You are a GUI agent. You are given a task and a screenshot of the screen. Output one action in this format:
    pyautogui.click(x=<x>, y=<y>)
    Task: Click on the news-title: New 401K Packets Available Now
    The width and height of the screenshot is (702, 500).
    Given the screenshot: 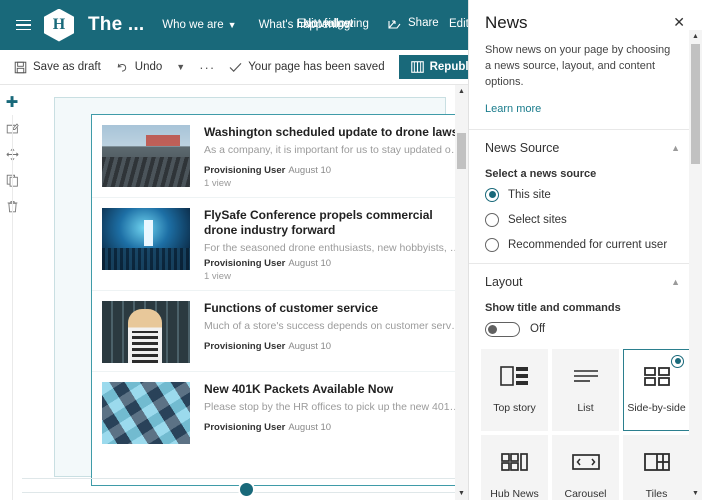 What is the action you would take?
    pyautogui.click(x=333, y=389)
    